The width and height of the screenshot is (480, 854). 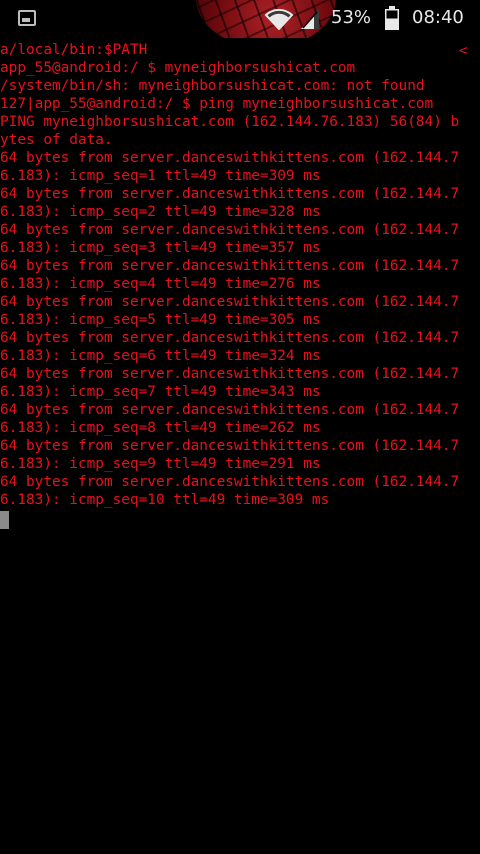 I want to click on terminal-line: 6.183): icmp_seq=6 ttl=49 time=324 ms, so click(x=160, y=356).